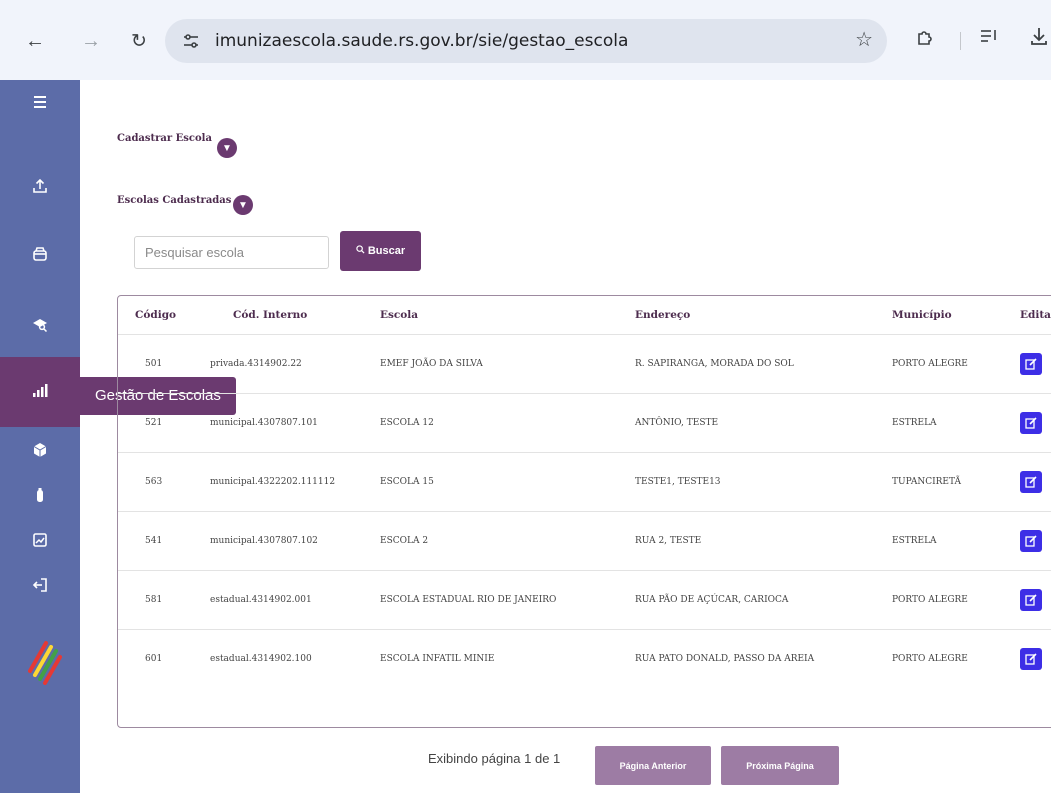 Image resolution: width=1051 pixels, height=793 pixels. Describe the element at coordinates (780, 765) in the screenshot. I see `next-page-button: Próxima Página` at that location.